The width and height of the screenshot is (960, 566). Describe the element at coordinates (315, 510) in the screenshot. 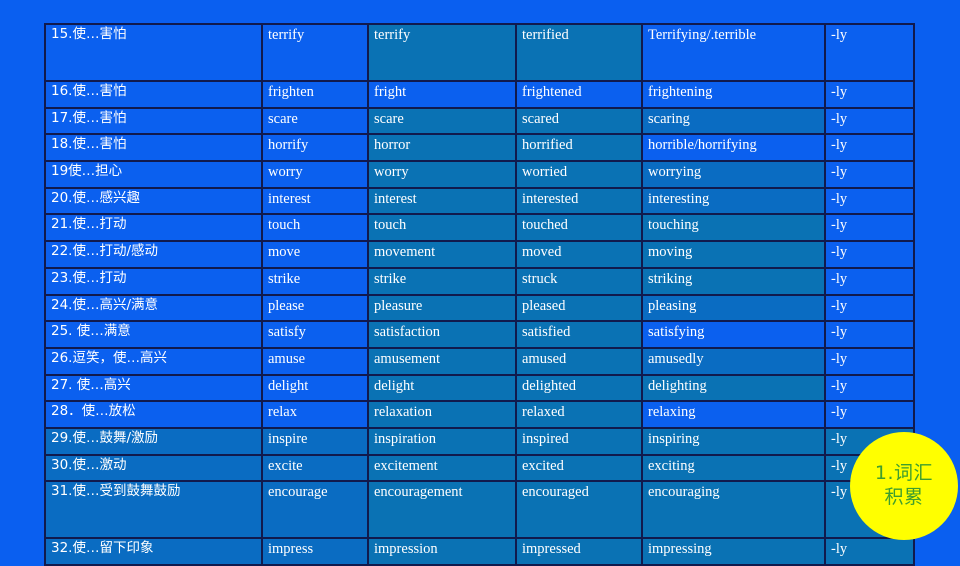

I see `cell-verb: encourage` at that location.